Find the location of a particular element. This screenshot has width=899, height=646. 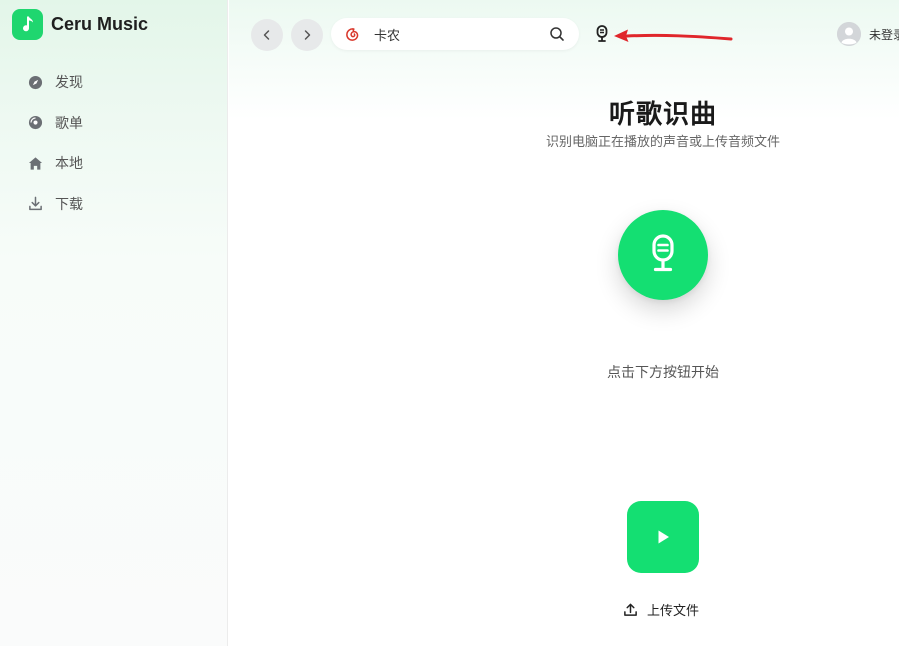

start-hint: 点击下方按钮开始 is located at coordinates (663, 373).